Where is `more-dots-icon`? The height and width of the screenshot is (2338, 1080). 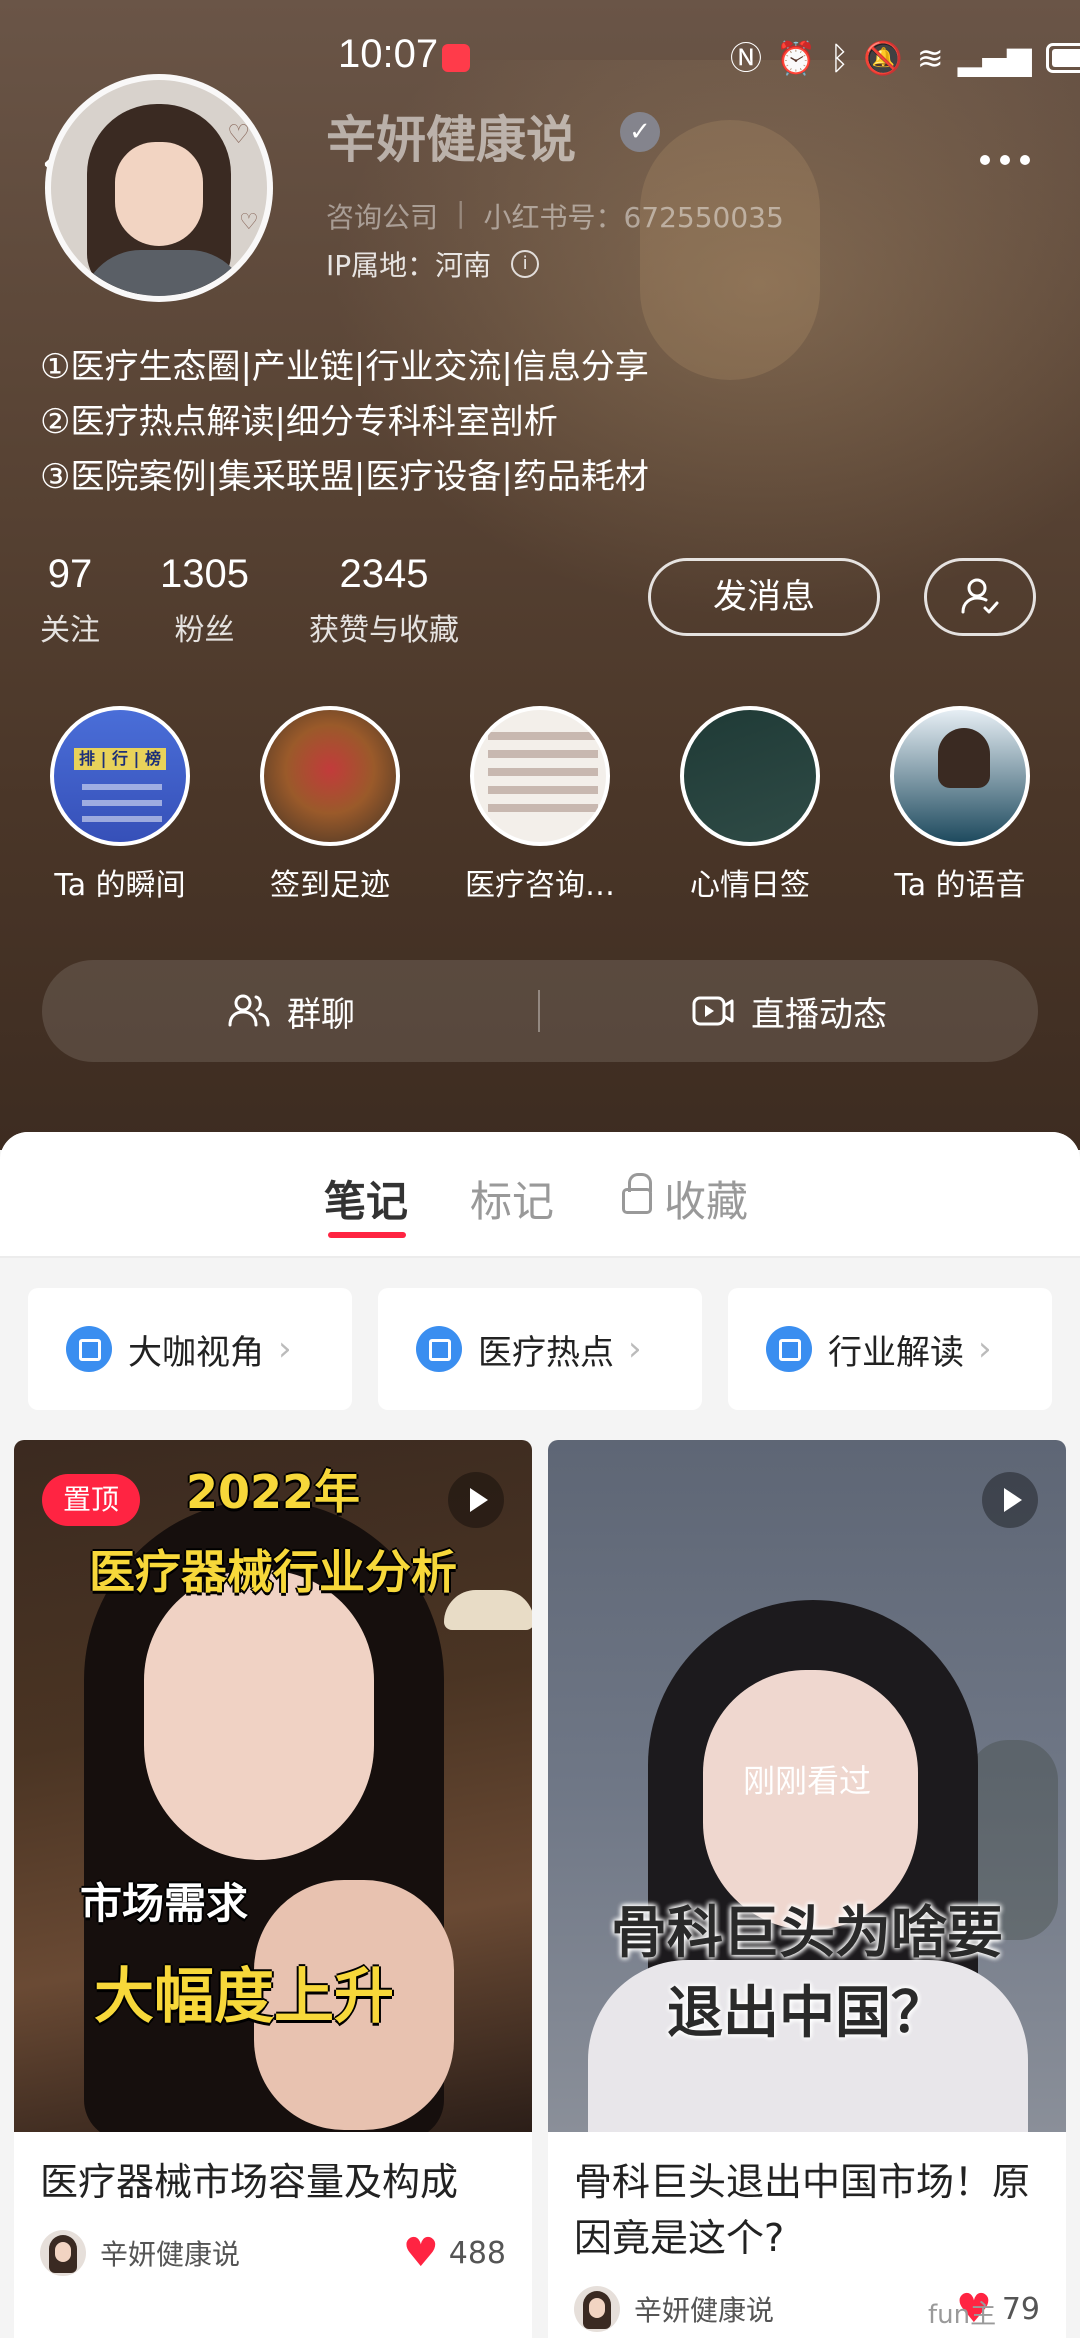 more-dots-icon is located at coordinates (985, 160).